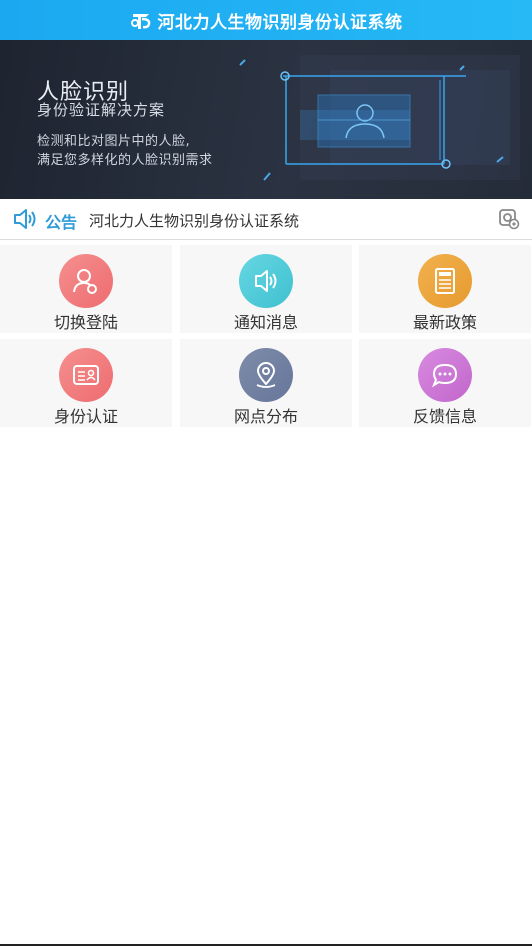 This screenshot has width=532, height=946. What do you see at coordinates (86, 375) in the screenshot?
I see `id-card-icon` at bounding box center [86, 375].